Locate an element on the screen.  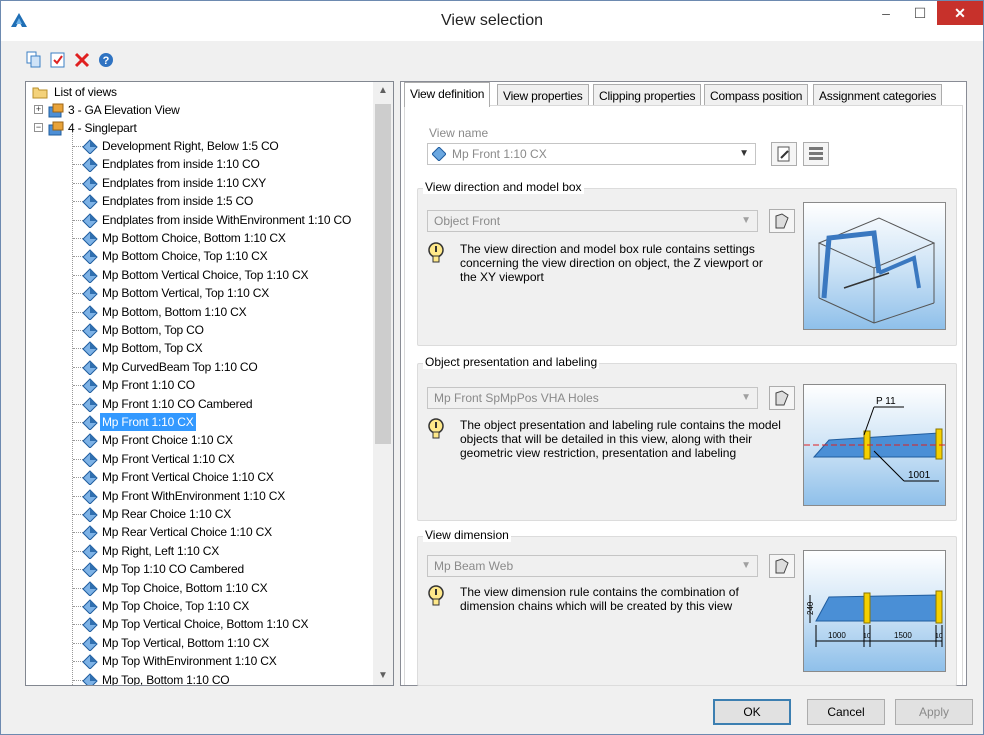
tree-view-item-label: Mp Bottom Vertical Choice, Top 1:10 CX is located at coordinates (205, 274).